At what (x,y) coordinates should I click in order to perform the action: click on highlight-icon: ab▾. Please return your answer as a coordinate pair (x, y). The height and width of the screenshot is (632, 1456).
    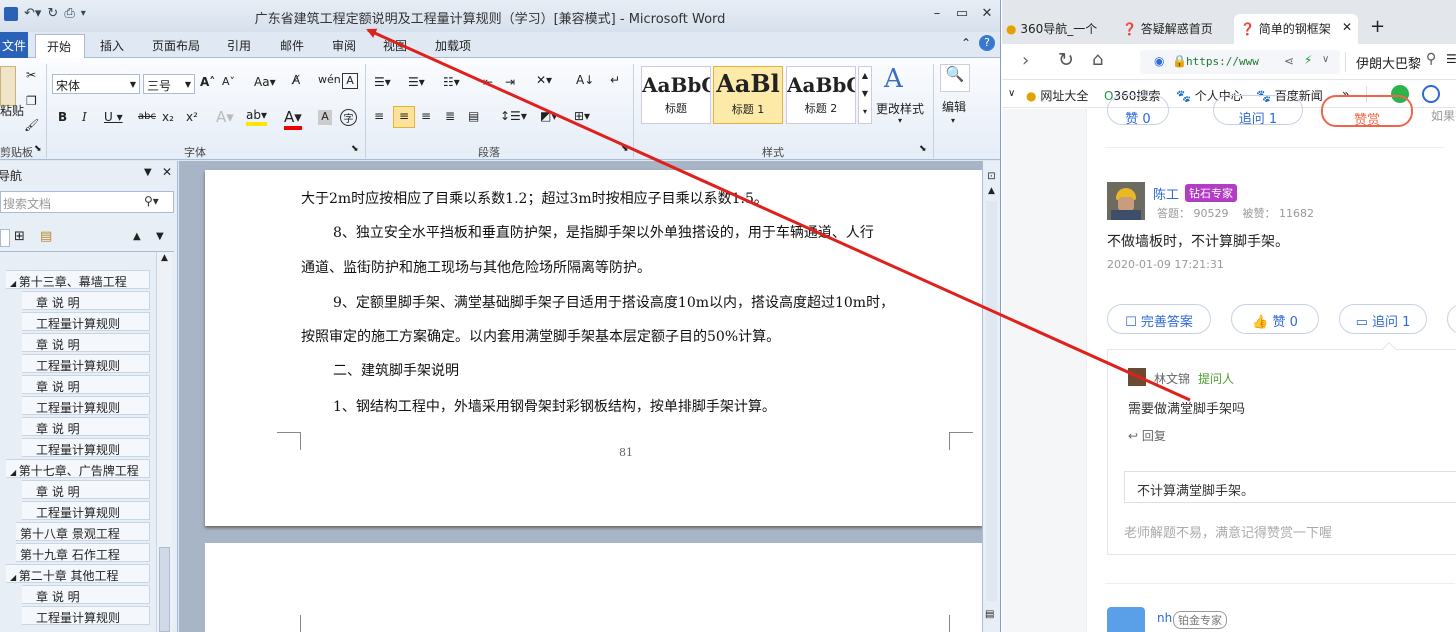
    Looking at the image, I should click on (256, 117).